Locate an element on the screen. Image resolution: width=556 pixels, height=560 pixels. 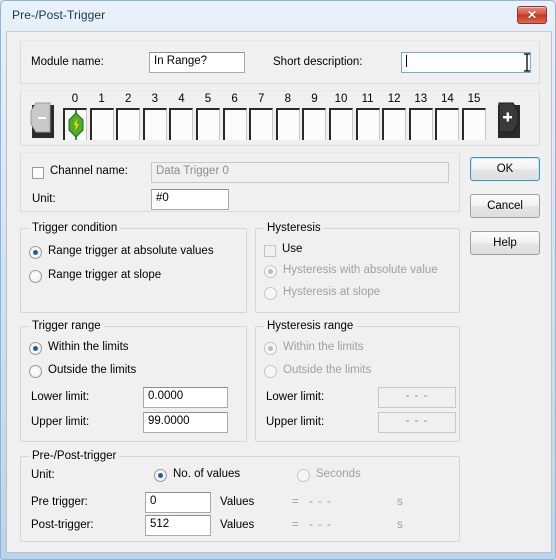
channel-number-4: 4 is located at coordinates (181, 99).